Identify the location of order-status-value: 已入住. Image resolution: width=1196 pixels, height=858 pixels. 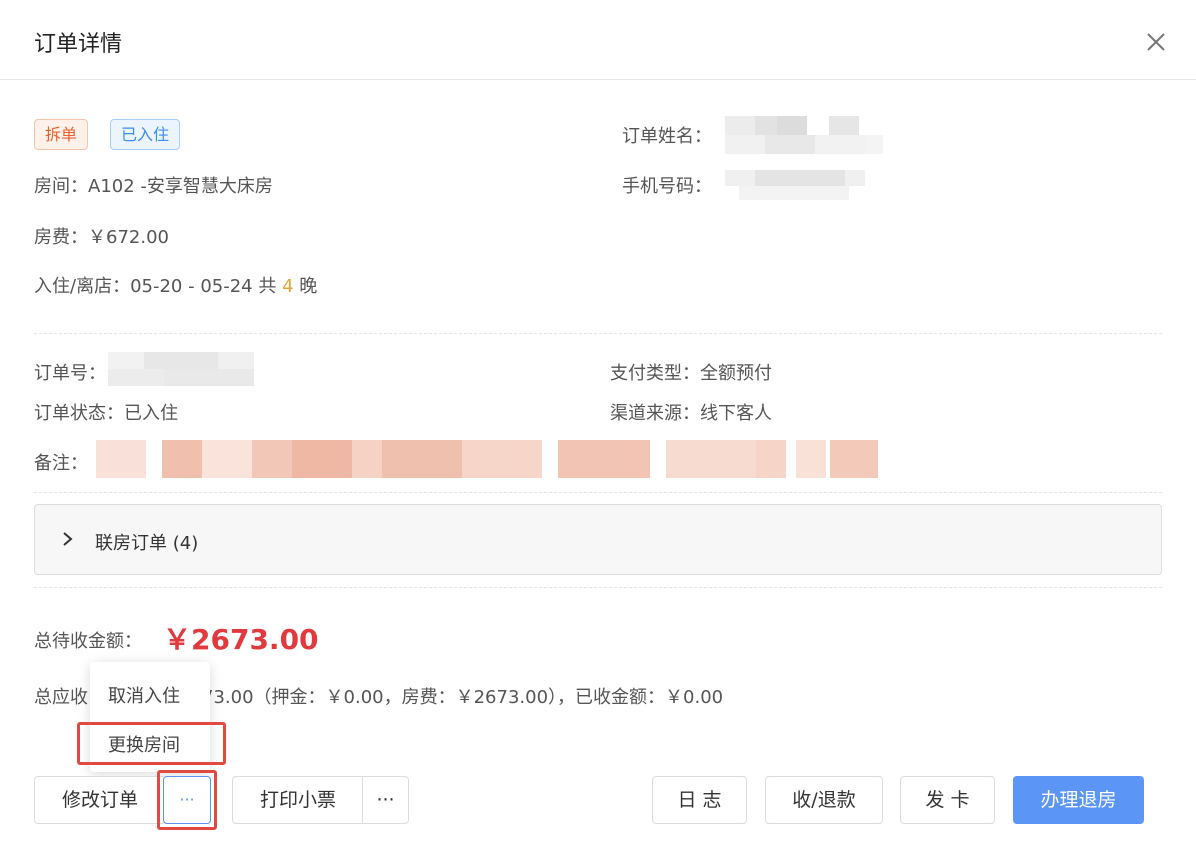
(151, 413).